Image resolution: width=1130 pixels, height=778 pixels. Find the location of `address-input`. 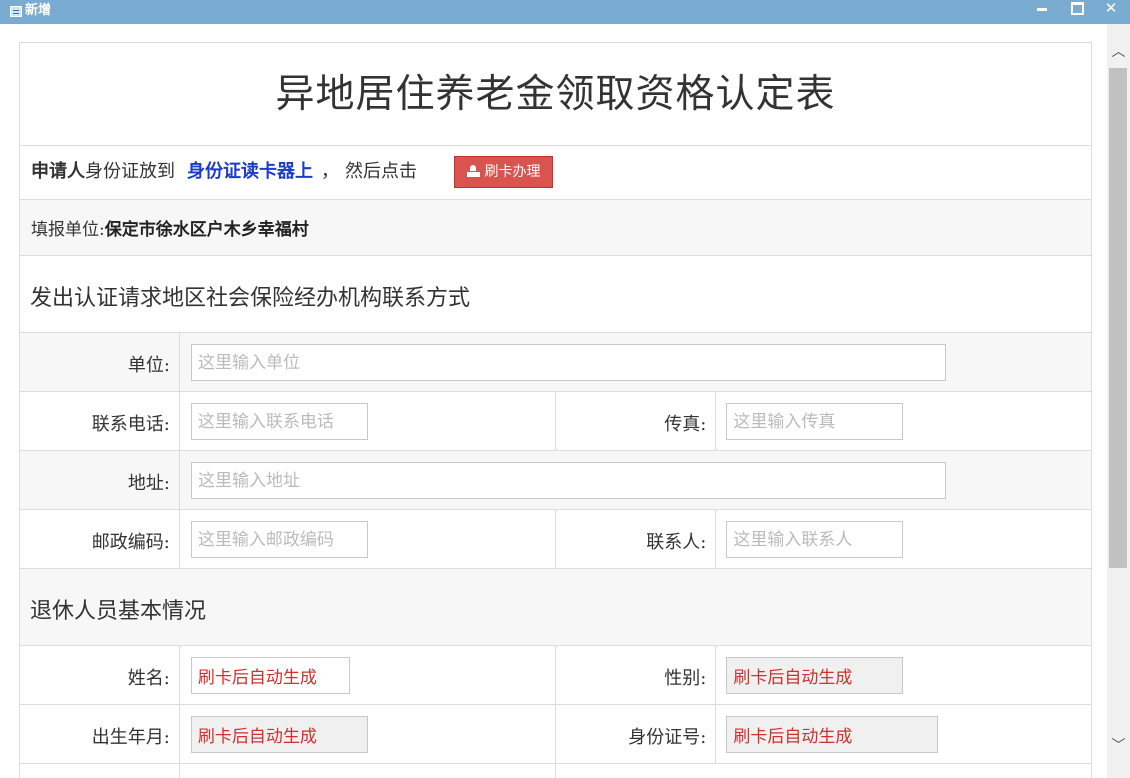

address-input is located at coordinates (568, 480).